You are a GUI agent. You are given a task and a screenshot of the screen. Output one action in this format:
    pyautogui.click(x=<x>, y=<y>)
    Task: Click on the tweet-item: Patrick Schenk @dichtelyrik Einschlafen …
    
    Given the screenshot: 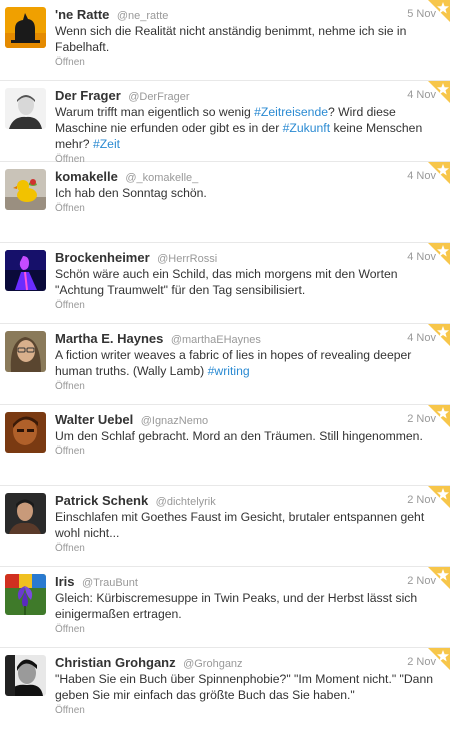 What is the action you would take?
    pyautogui.click(x=225, y=526)
    